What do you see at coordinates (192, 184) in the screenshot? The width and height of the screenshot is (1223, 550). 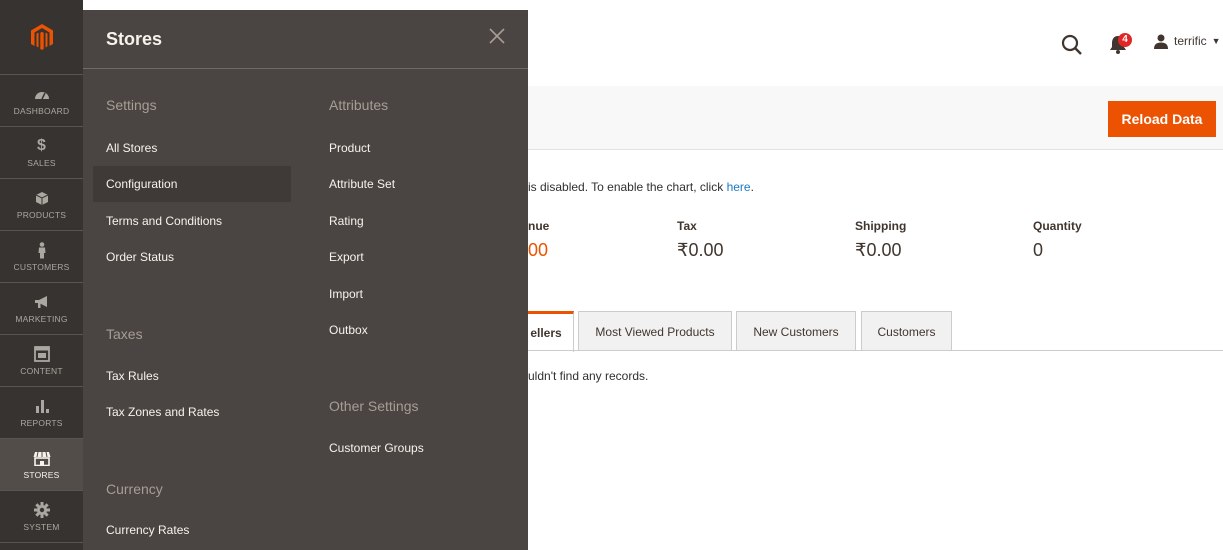 I see `link-configuration: Configuration` at bounding box center [192, 184].